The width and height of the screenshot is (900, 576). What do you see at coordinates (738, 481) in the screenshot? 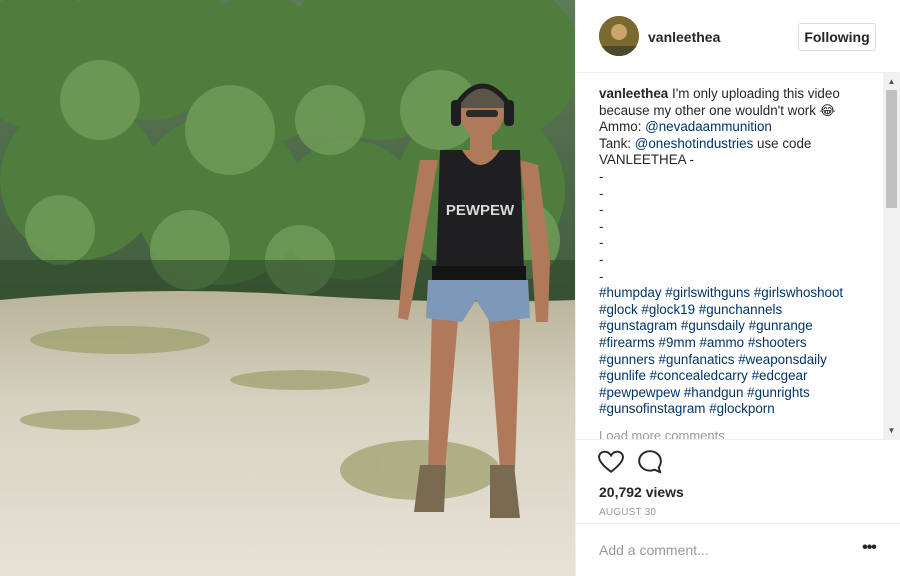
I see `post-actions: 20,792 views AUGUST 30` at bounding box center [738, 481].